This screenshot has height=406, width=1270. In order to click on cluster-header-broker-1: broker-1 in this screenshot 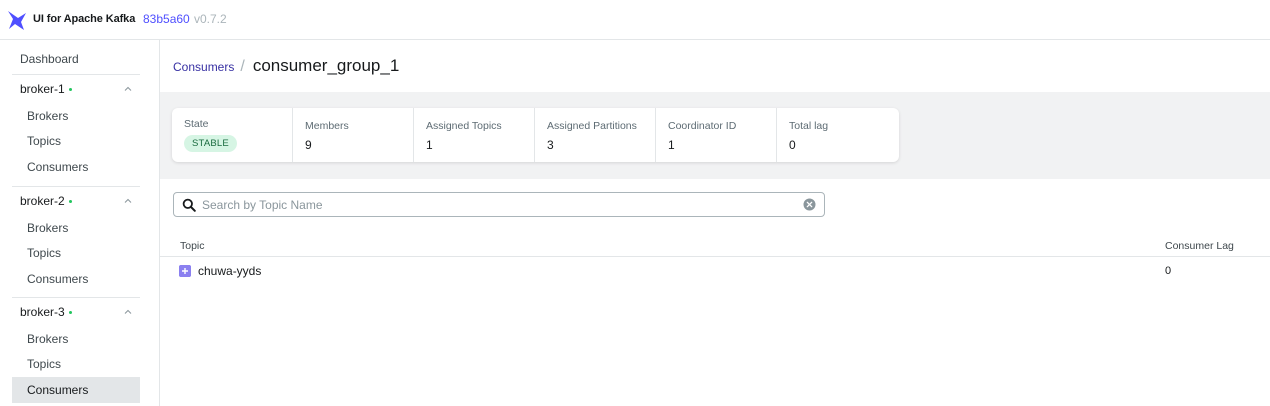, I will do `click(76, 89)`.